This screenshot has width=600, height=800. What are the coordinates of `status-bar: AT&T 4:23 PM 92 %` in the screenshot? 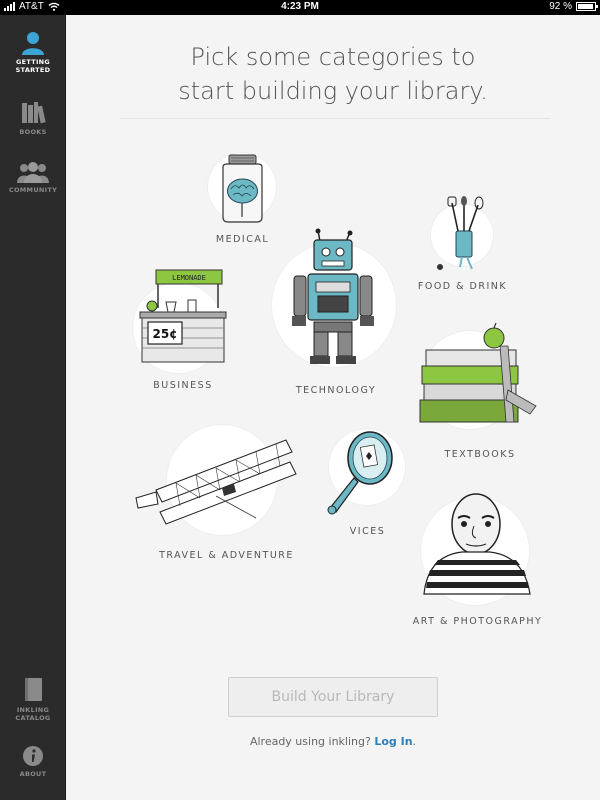 It's located at (300, 7).